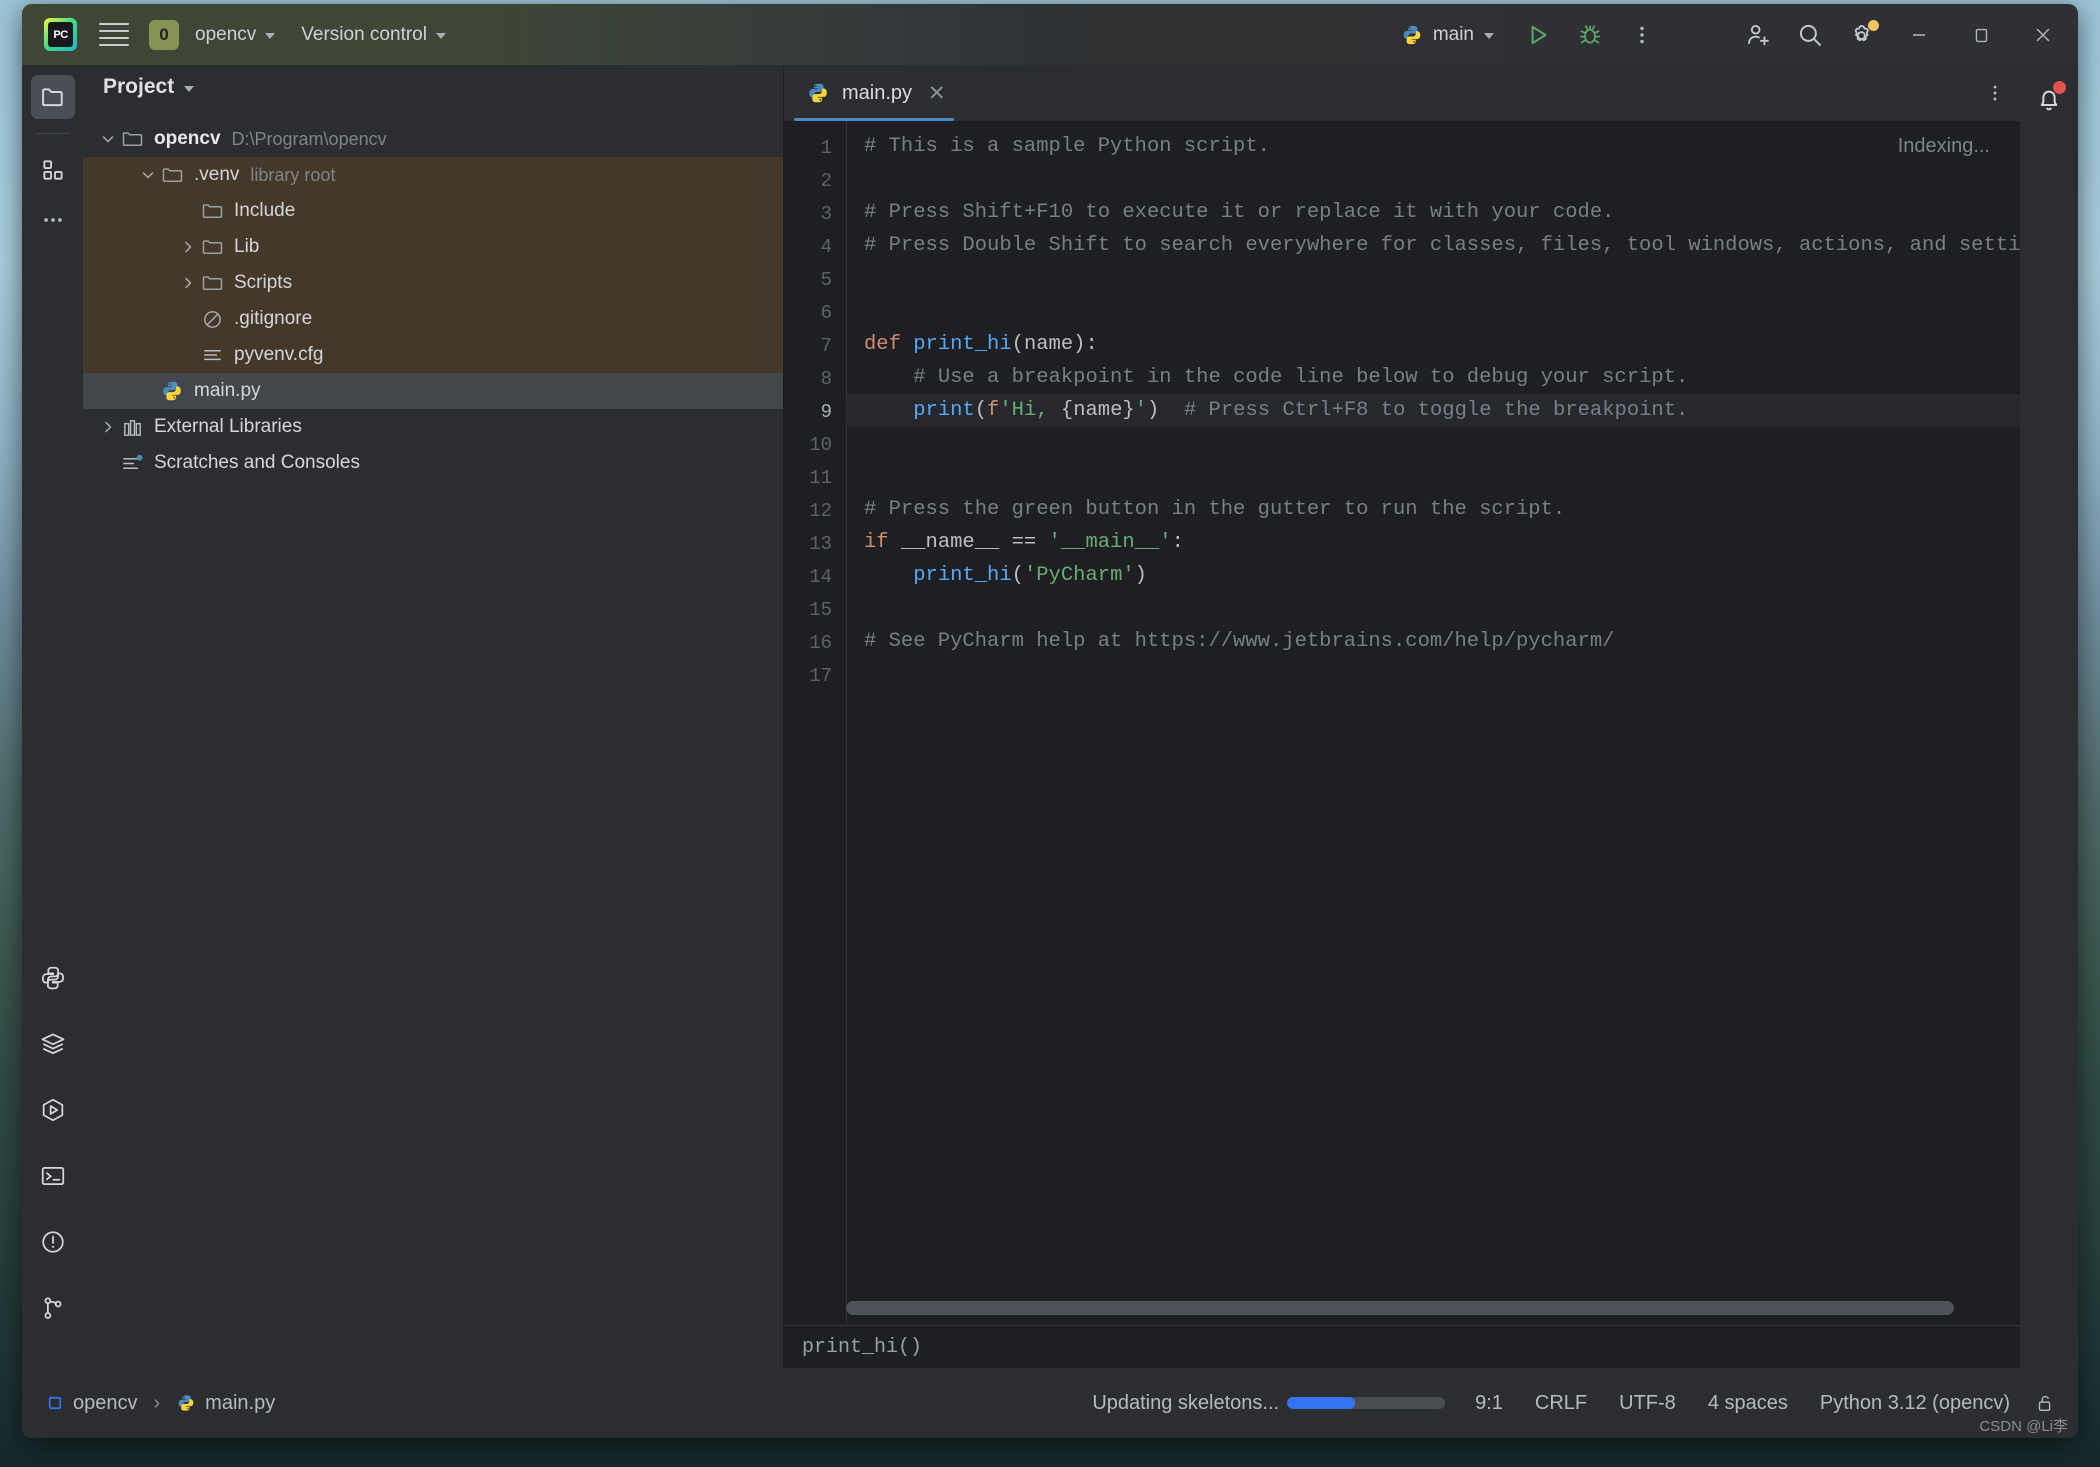 The width and height of the screenshot is (2100, 1467). What do you see at coordinates (1748, 1403) in the screenshot?
I see `indent-setting: 4 spaces` at bounding box center [1748, 1403].